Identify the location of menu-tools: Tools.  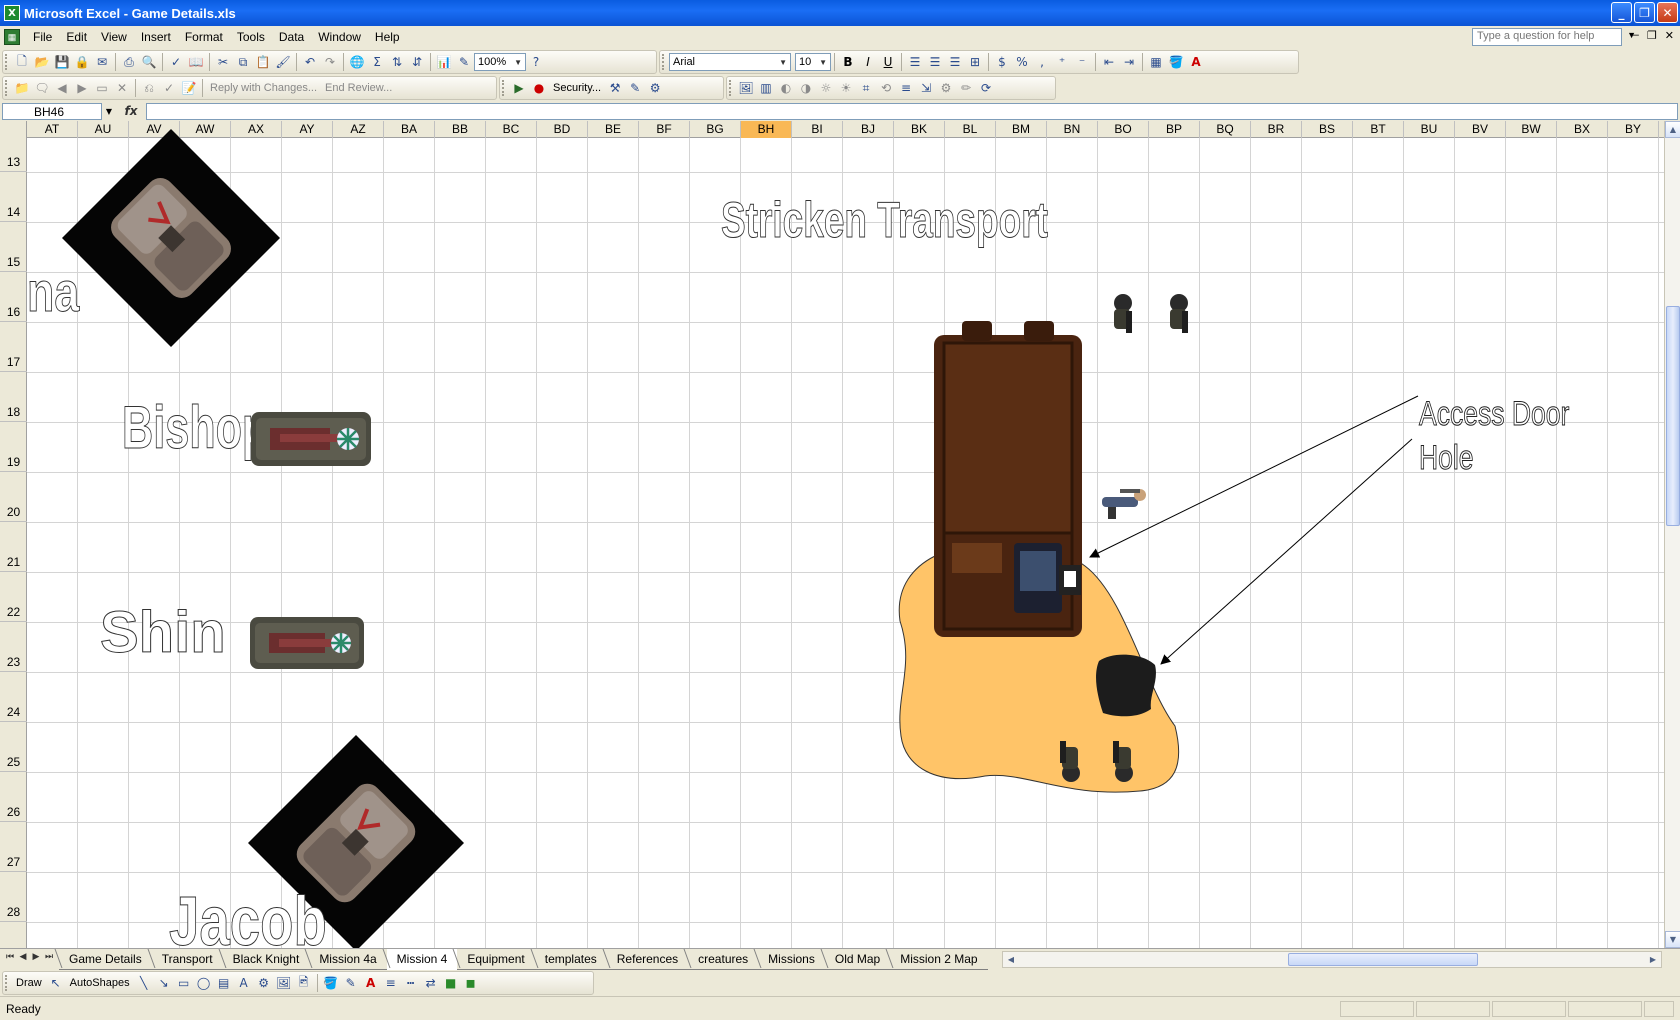
(251, 37).